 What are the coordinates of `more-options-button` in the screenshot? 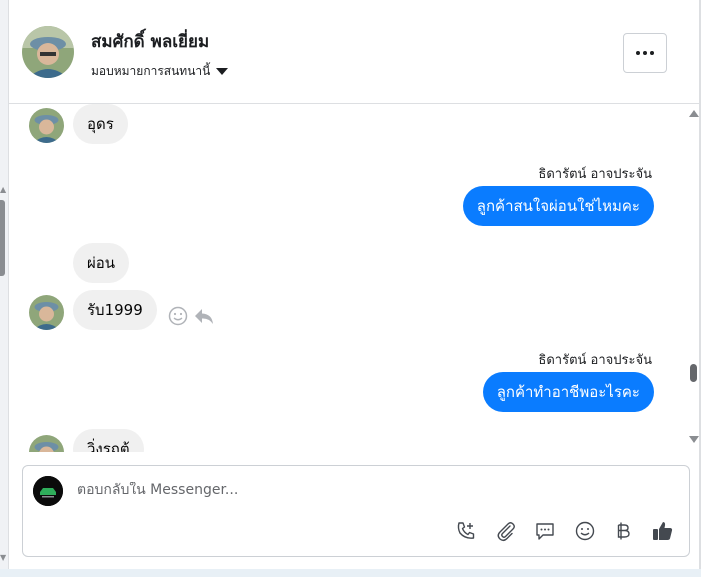 It's located at (645, 53).